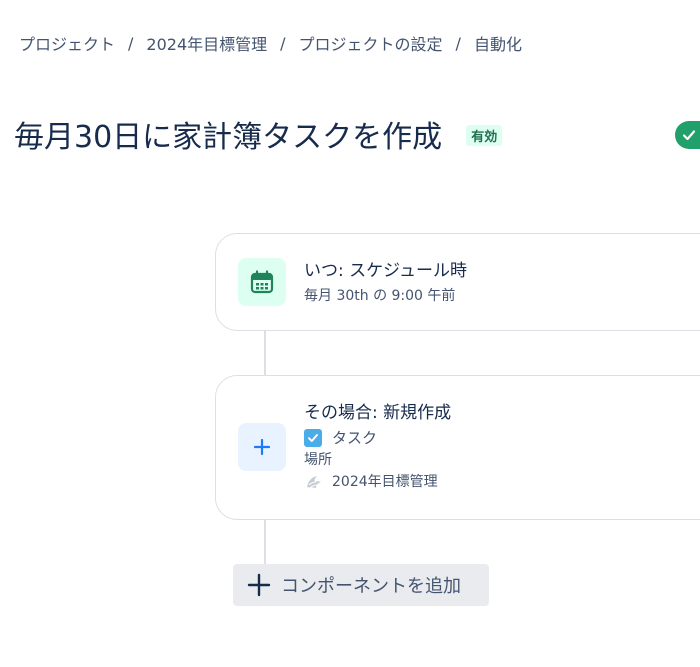  Describe the element at coordinates (318, 460) in the screenshot. I see `location-label: 場所` at that location.